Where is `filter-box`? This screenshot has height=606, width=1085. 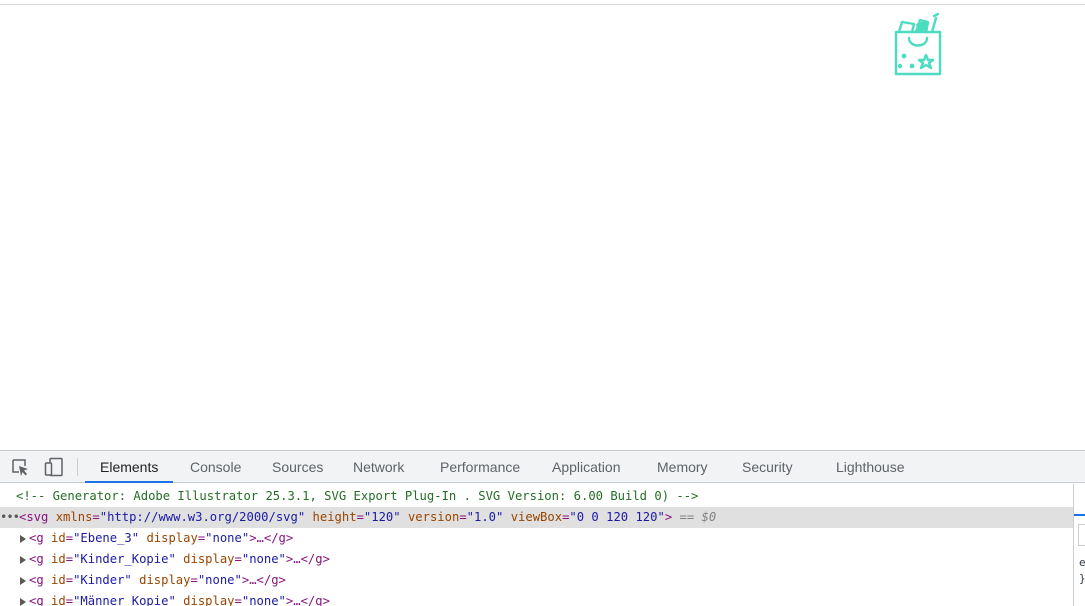 filter-box is located at coordinates (1081, 535).